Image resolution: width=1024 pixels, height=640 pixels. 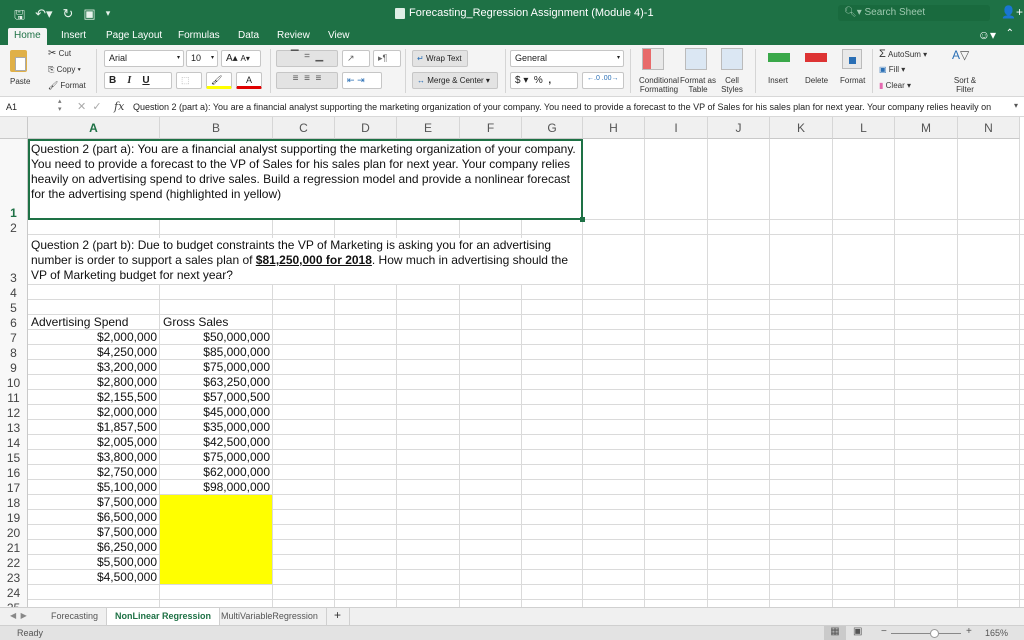 What do you see at coordinates (14, 487) in the screenshot?
I see `row-header-17: 17` at bounding box center [14, 487].